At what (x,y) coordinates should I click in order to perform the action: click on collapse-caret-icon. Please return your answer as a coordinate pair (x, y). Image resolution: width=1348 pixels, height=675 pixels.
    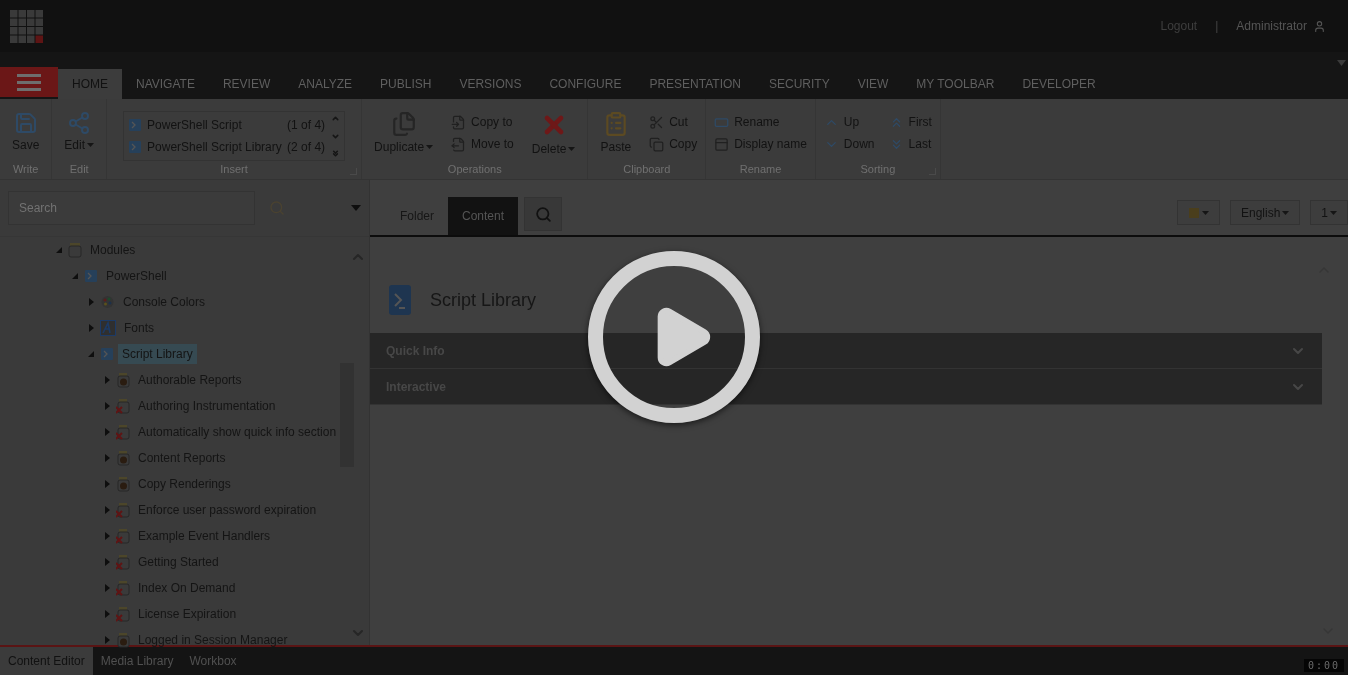
    Looking at the image, I should click on (1341, 63).